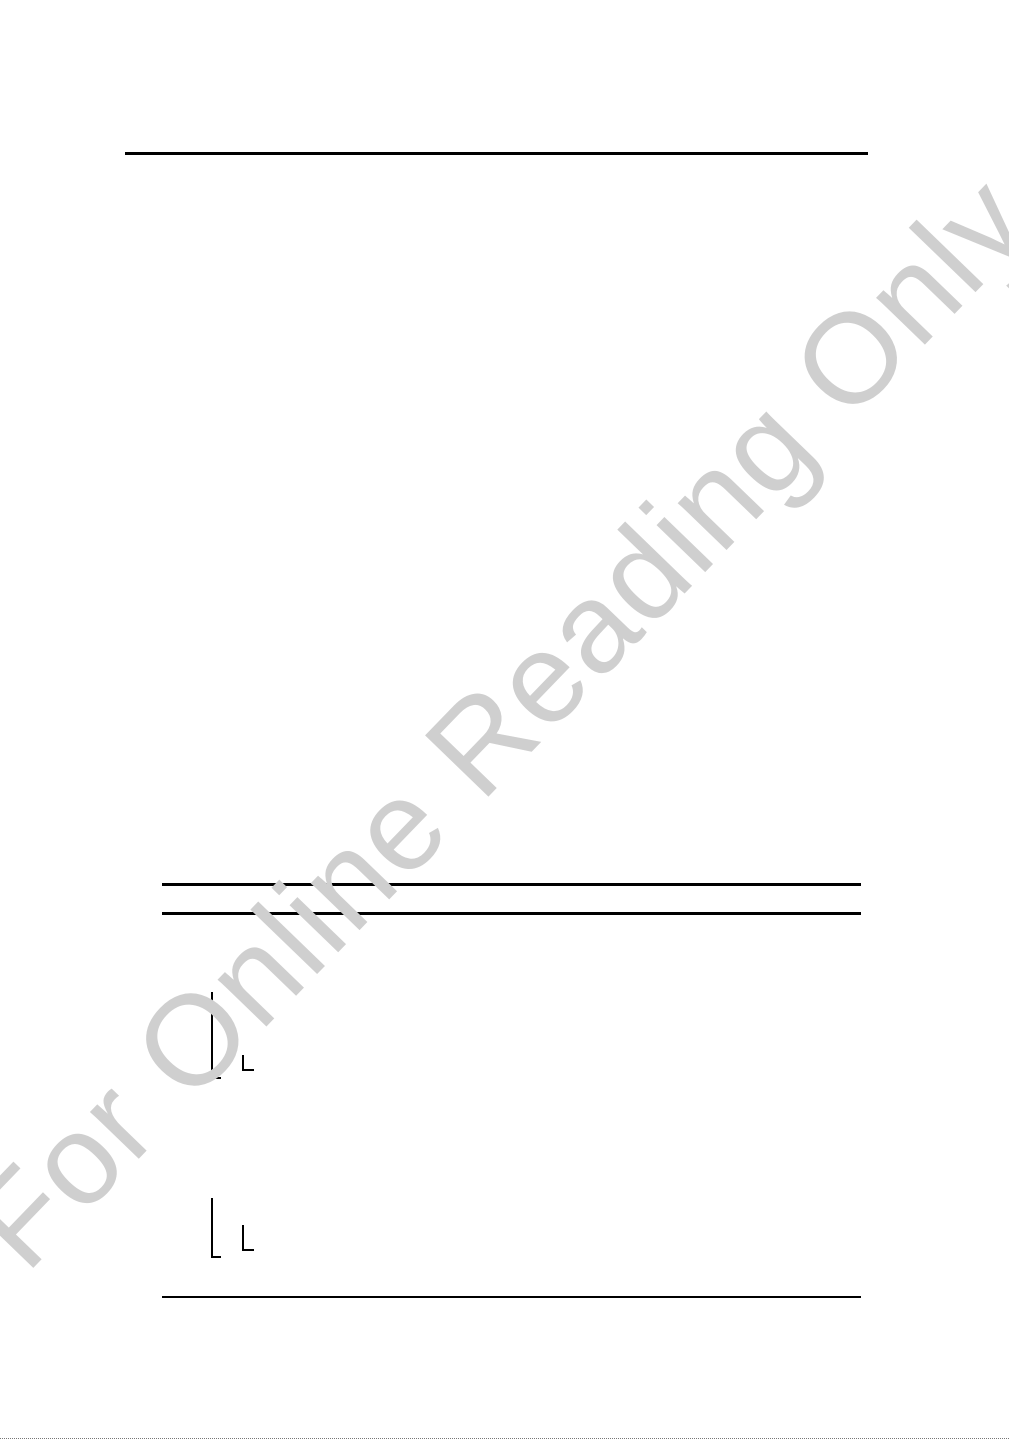 The width and height of the screenshot is (1009, 1441). Describe the element at coordinates (511, 1297) in the screenshot. I see `table-bottom-rule` at that location.